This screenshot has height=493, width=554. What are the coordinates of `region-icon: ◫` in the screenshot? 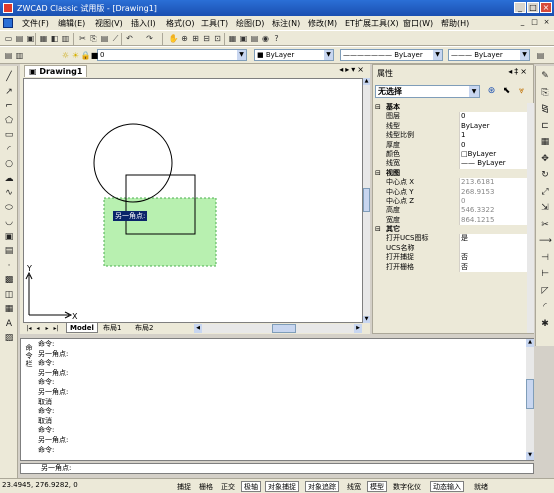 It's located at (9, 295).